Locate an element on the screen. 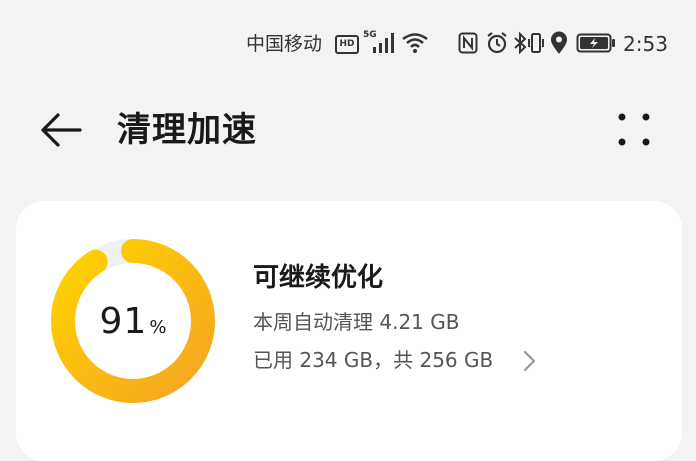  page-title: 清理加速 is located at coordinates (187, 130).